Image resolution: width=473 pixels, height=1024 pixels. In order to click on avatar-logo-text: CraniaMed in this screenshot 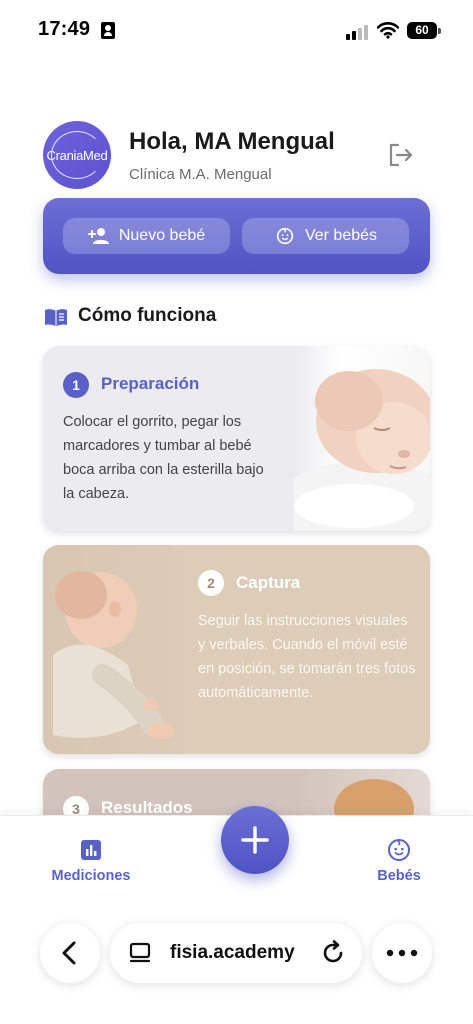, I will do `click(77, 155)`.